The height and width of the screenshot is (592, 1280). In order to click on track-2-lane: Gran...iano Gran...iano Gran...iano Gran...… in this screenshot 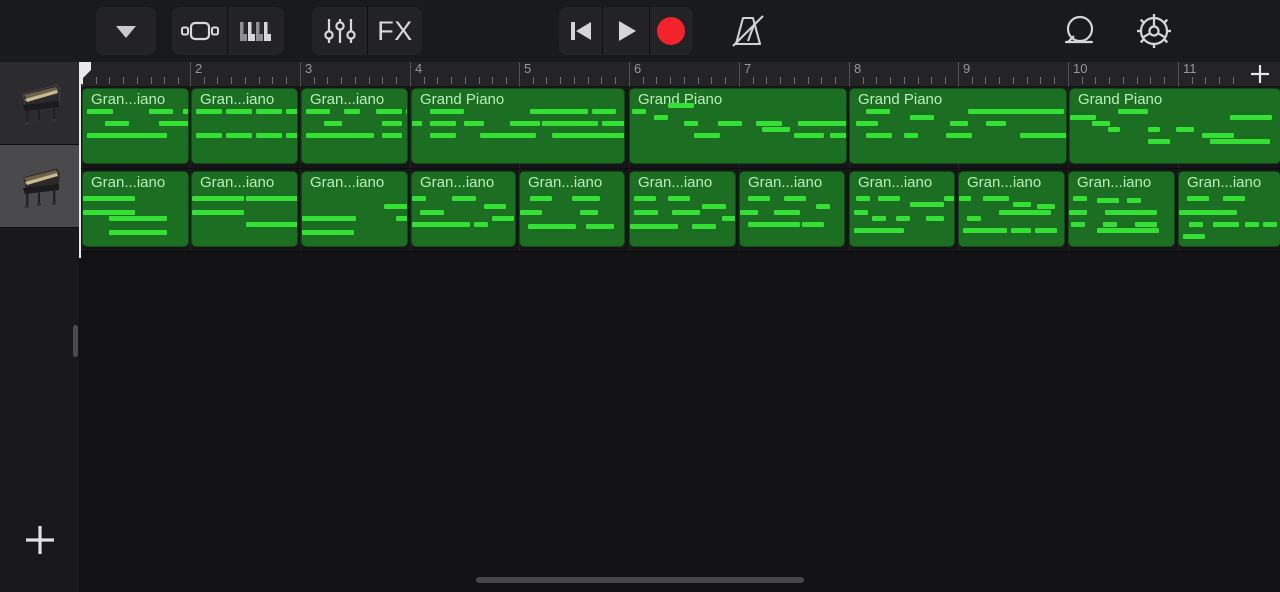, I will do `click(679, 210)`.